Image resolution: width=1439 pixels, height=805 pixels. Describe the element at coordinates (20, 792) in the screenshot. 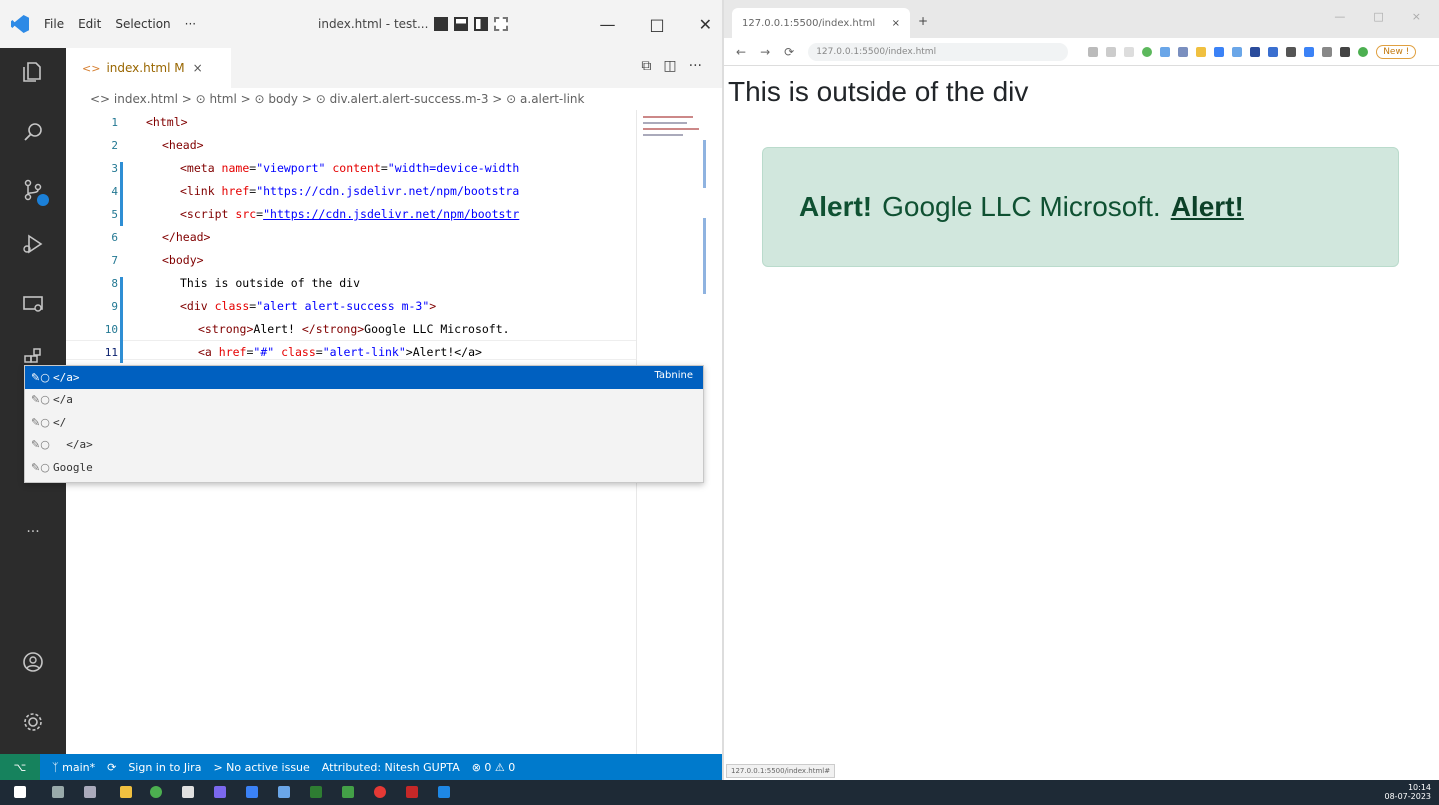

I see `start-icon` at that location.